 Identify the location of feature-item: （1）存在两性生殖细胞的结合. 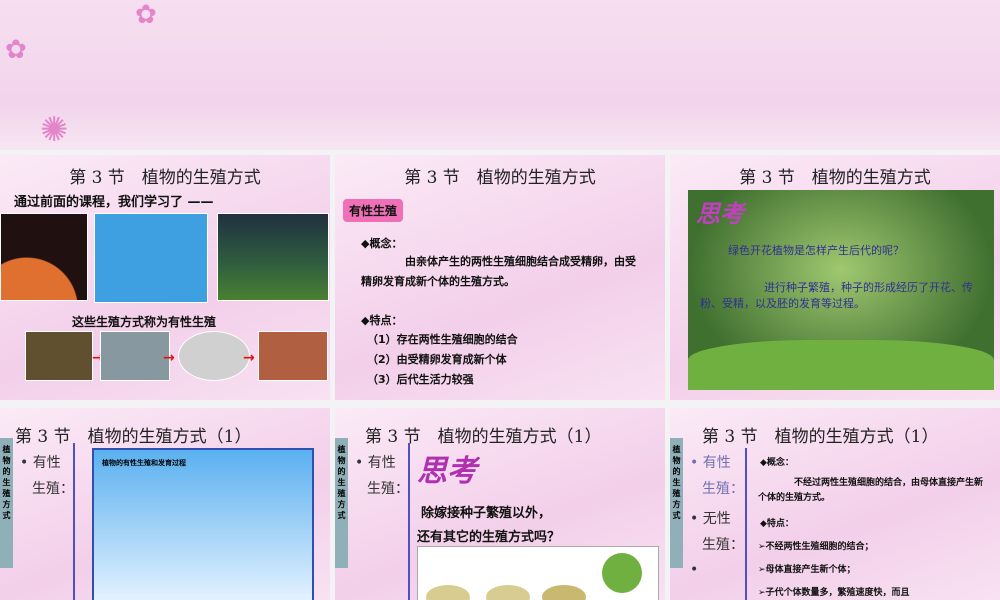
(442, 339).